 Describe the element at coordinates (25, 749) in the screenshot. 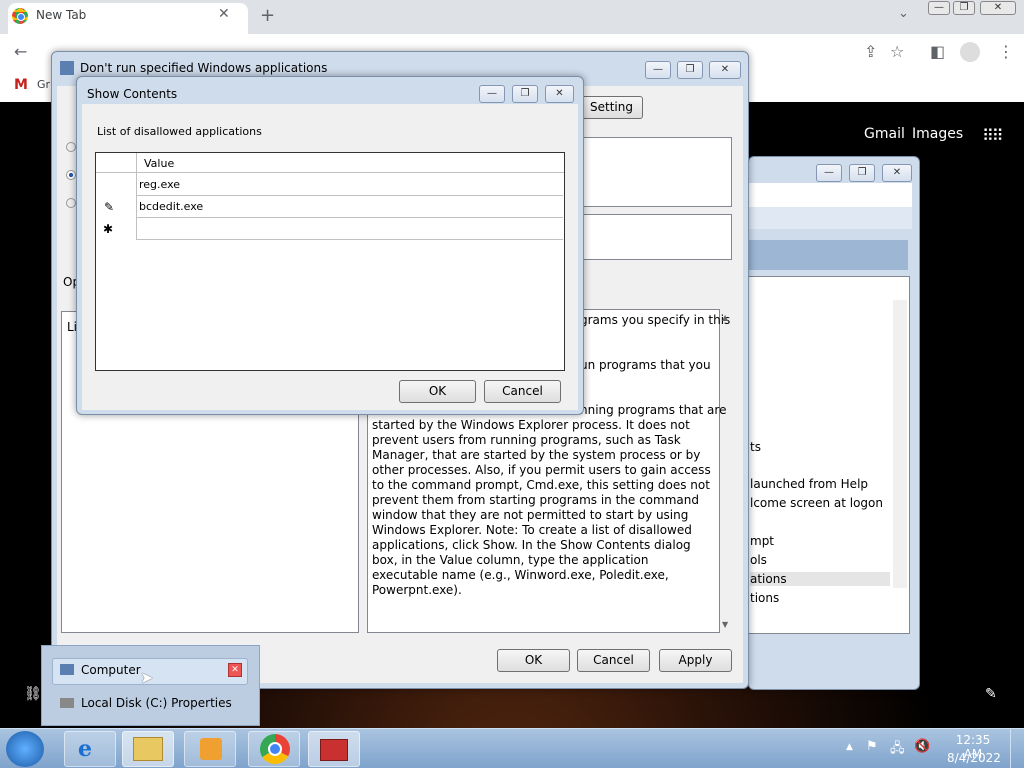

I see `start-button` at that location.